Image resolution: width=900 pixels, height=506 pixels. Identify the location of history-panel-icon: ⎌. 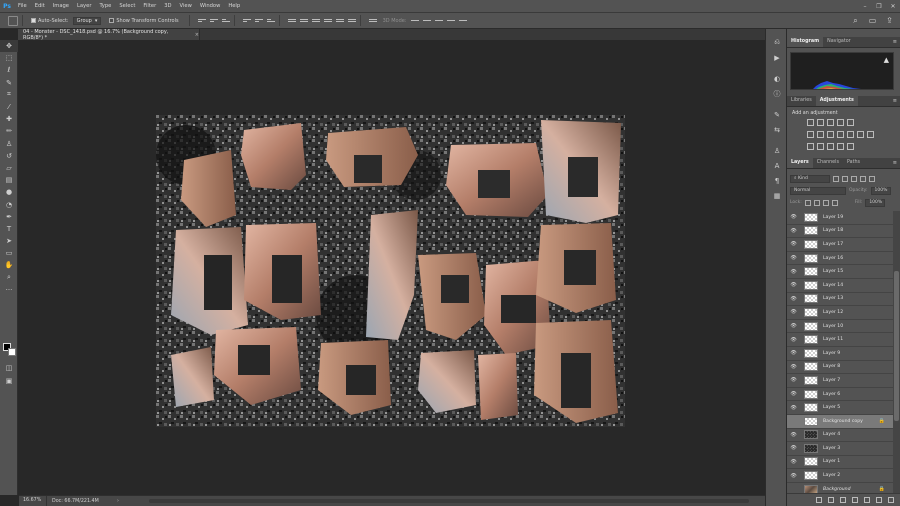
(777, 42).